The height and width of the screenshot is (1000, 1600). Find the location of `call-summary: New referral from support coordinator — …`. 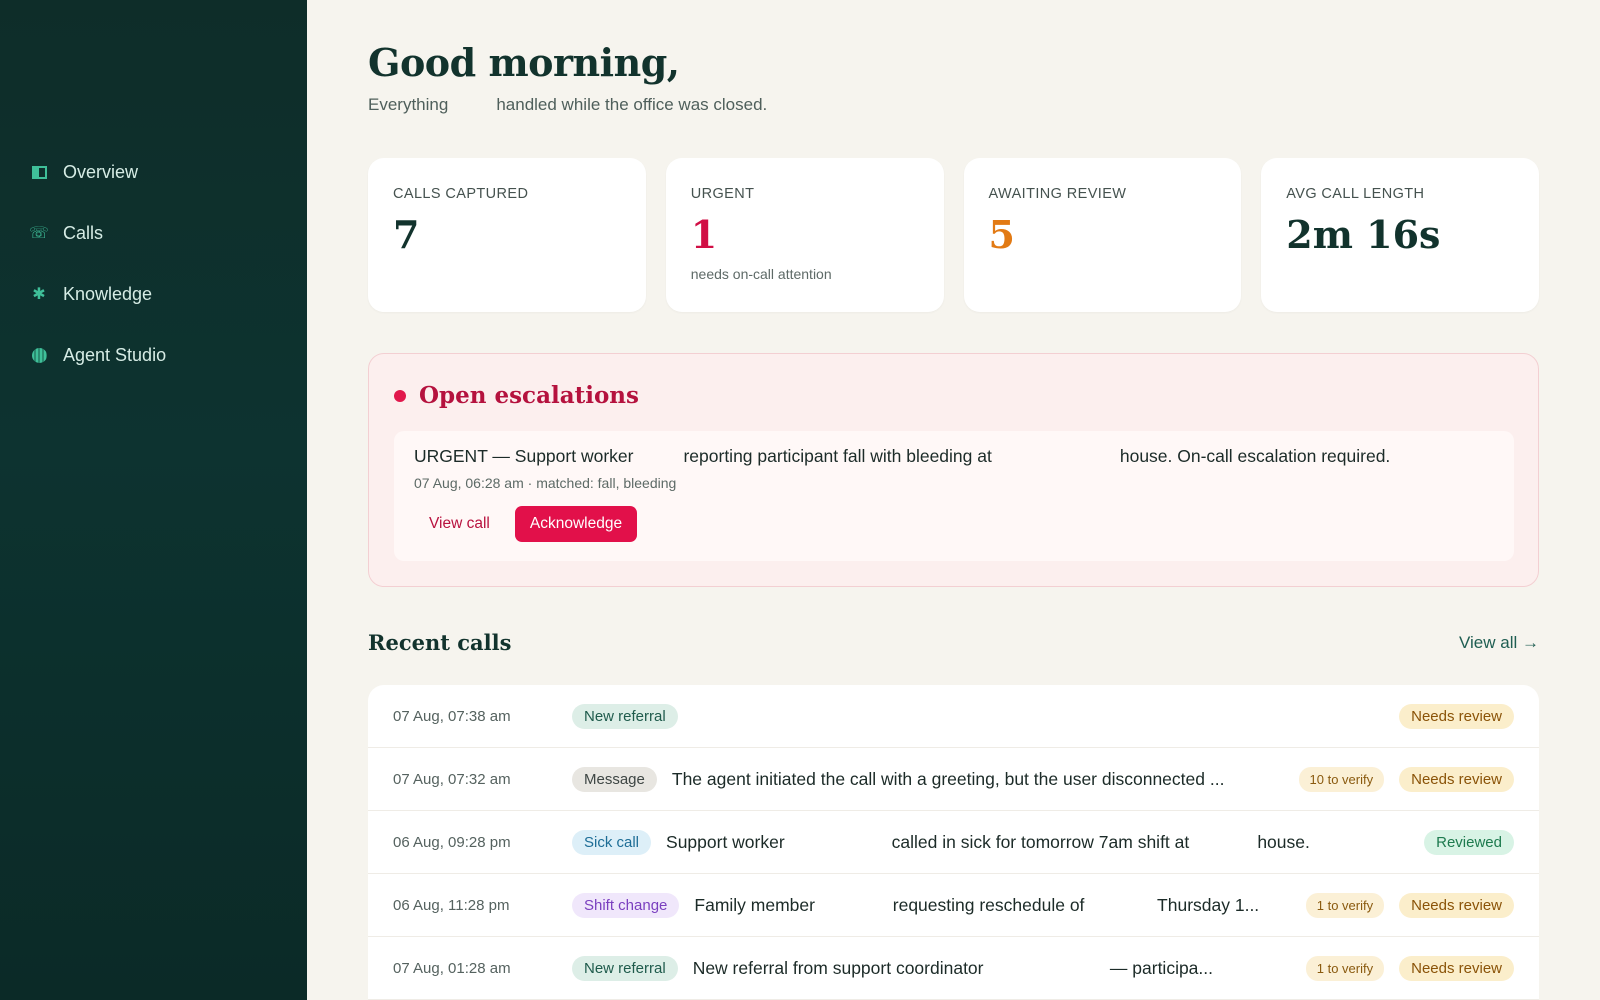

call-summary: New referral from support coordinator — … is located at coordinates (953, 967).